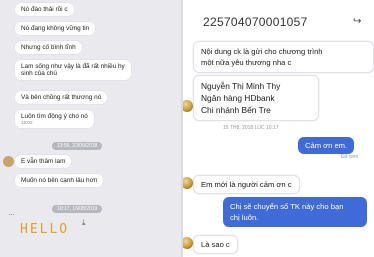 The width and height of the screenshot is (374, 257). Describe the element at coordinates (44, 229) in the screenshot. I see `hello-sticker: HELLO` at that location.